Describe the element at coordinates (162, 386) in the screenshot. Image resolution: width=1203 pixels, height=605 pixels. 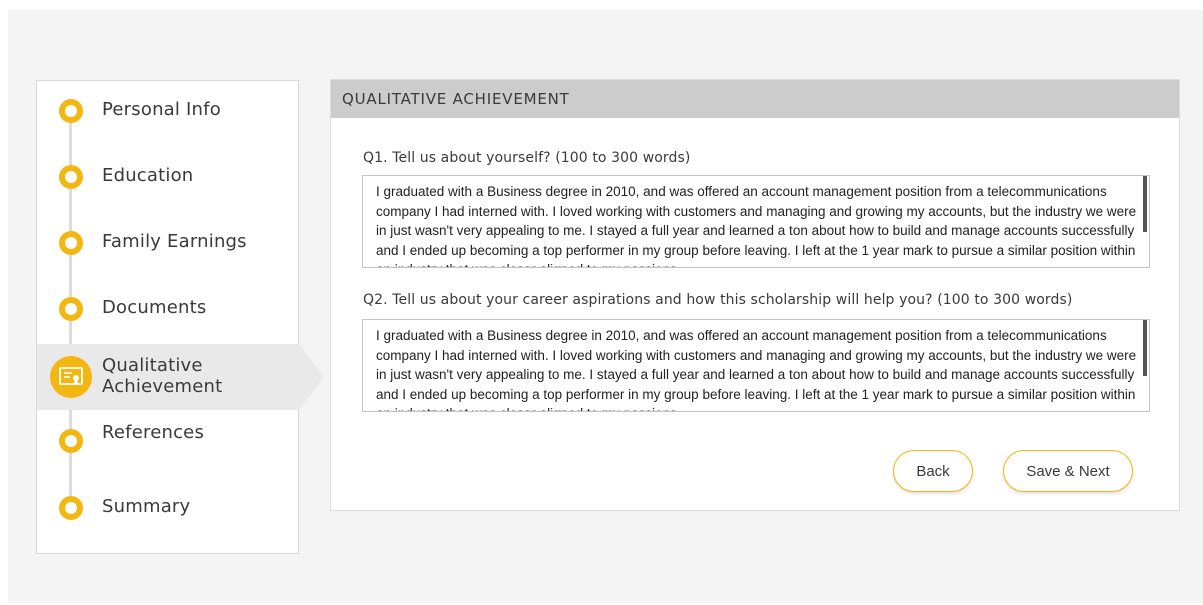
I see `step-label-line2: Achievement` at that location.